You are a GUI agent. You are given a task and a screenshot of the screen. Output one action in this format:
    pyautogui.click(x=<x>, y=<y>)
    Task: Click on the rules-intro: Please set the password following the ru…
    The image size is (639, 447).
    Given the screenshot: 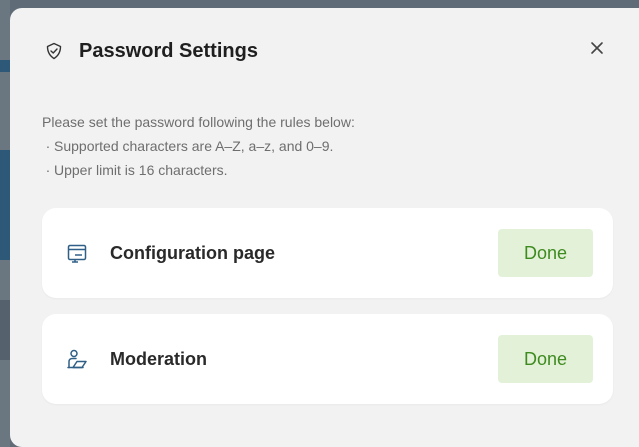 What is the action you would take?
    pyautogui.click(x=198, y=122)
    